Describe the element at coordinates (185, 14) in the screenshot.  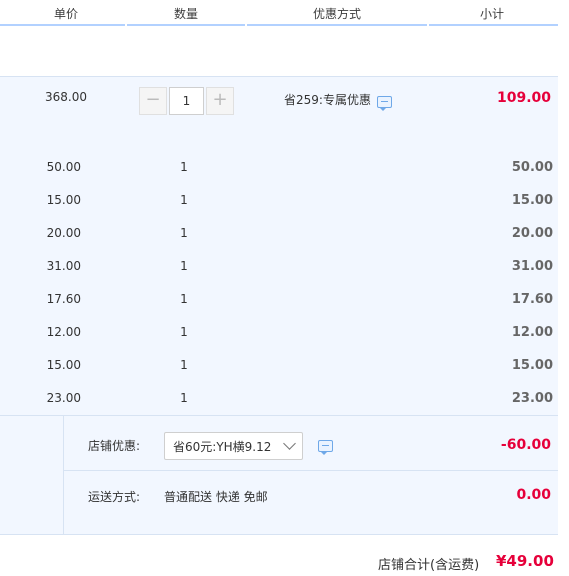
I see `header-quantity: 数量` at that location.